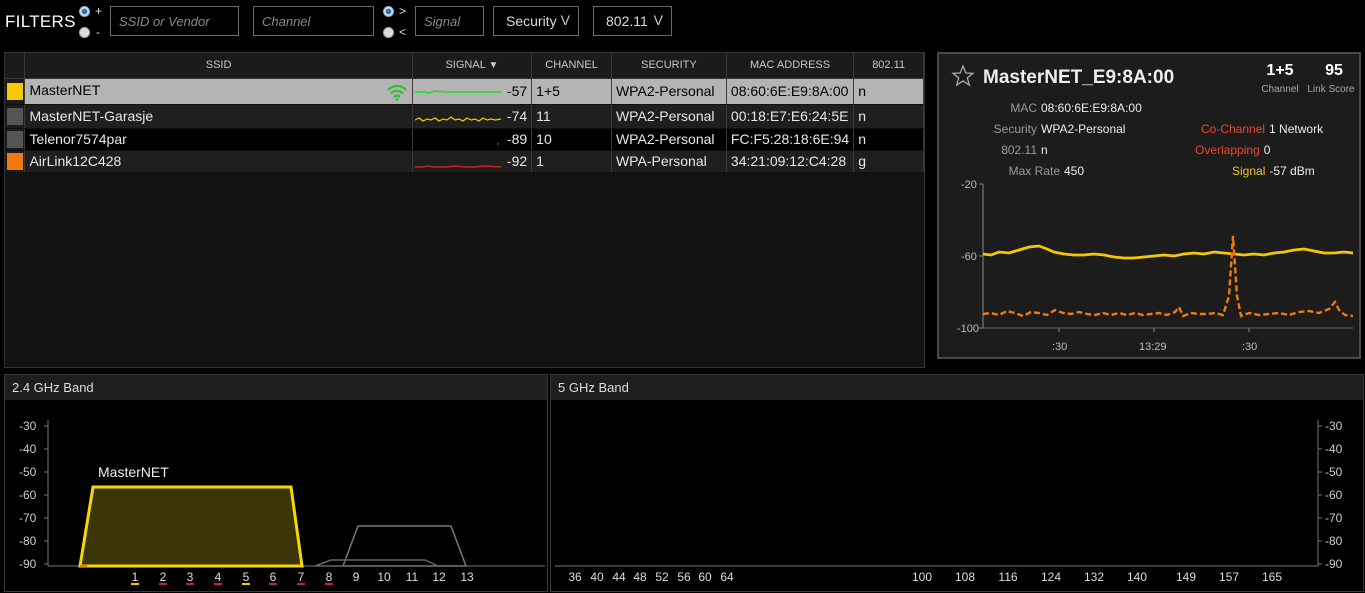 The image size is (1365, 593). Describe the element at coordinates (472, 66) in the screenshot. I see `signal-column-header: SIGNAL ▼` at that location.